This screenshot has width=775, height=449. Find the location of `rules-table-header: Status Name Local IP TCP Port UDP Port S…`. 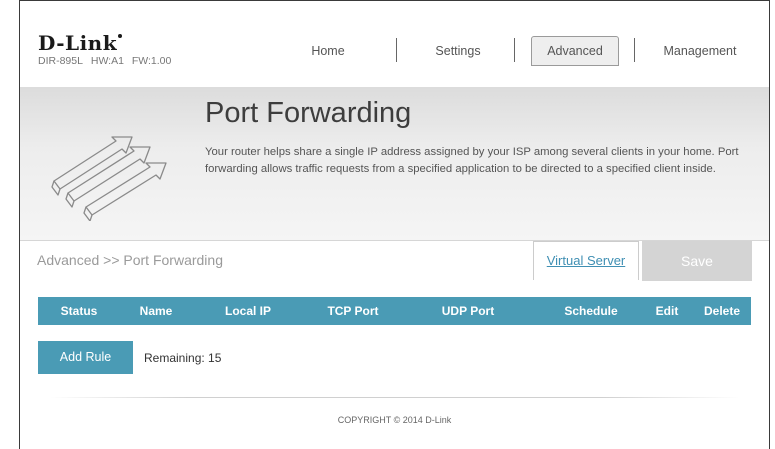

rules-table-header: Status Name Local IP TCP Port UDP Port S… is located at coordinates (394, 311).